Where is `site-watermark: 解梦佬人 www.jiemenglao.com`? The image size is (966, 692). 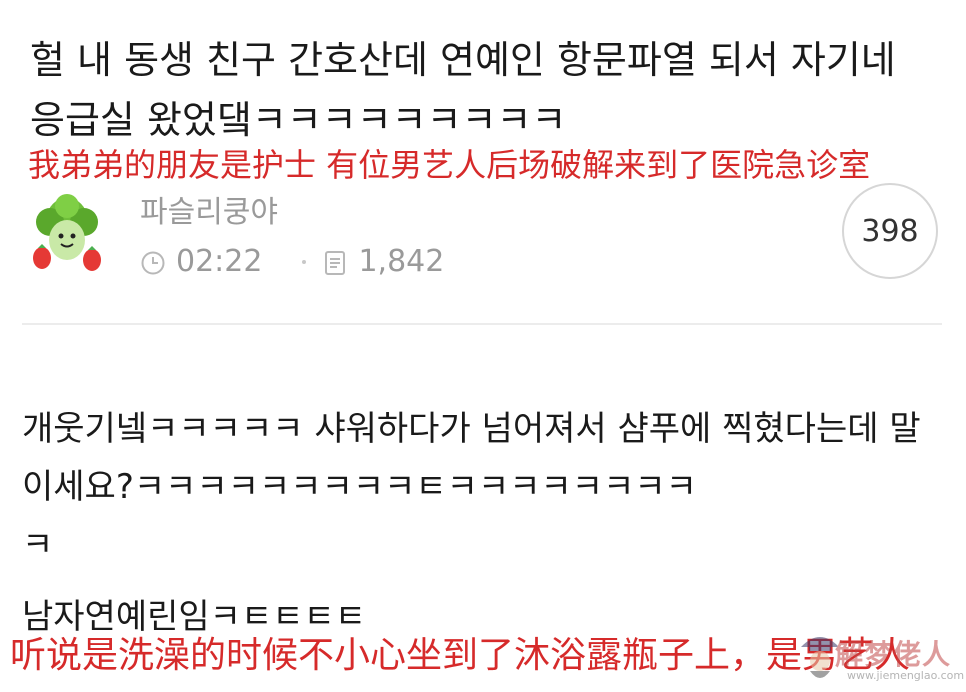
site-watermark: 解梦佬人 www.jiemenglao.com is located at coordinates (880, 658).